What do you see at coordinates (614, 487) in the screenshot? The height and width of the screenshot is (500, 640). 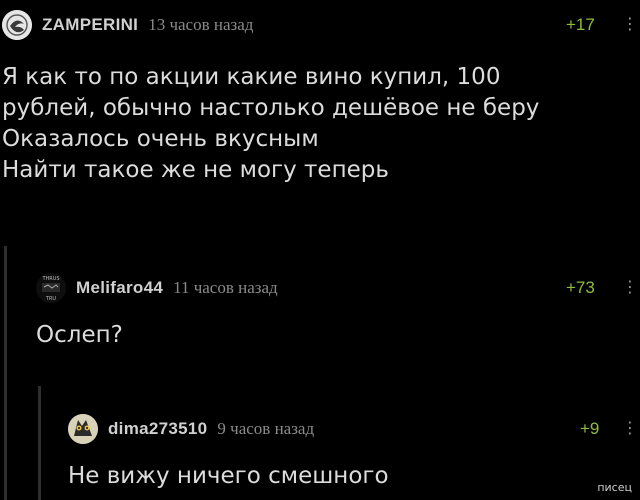 I see `watermark: писец` at bounding box center [614, 487].